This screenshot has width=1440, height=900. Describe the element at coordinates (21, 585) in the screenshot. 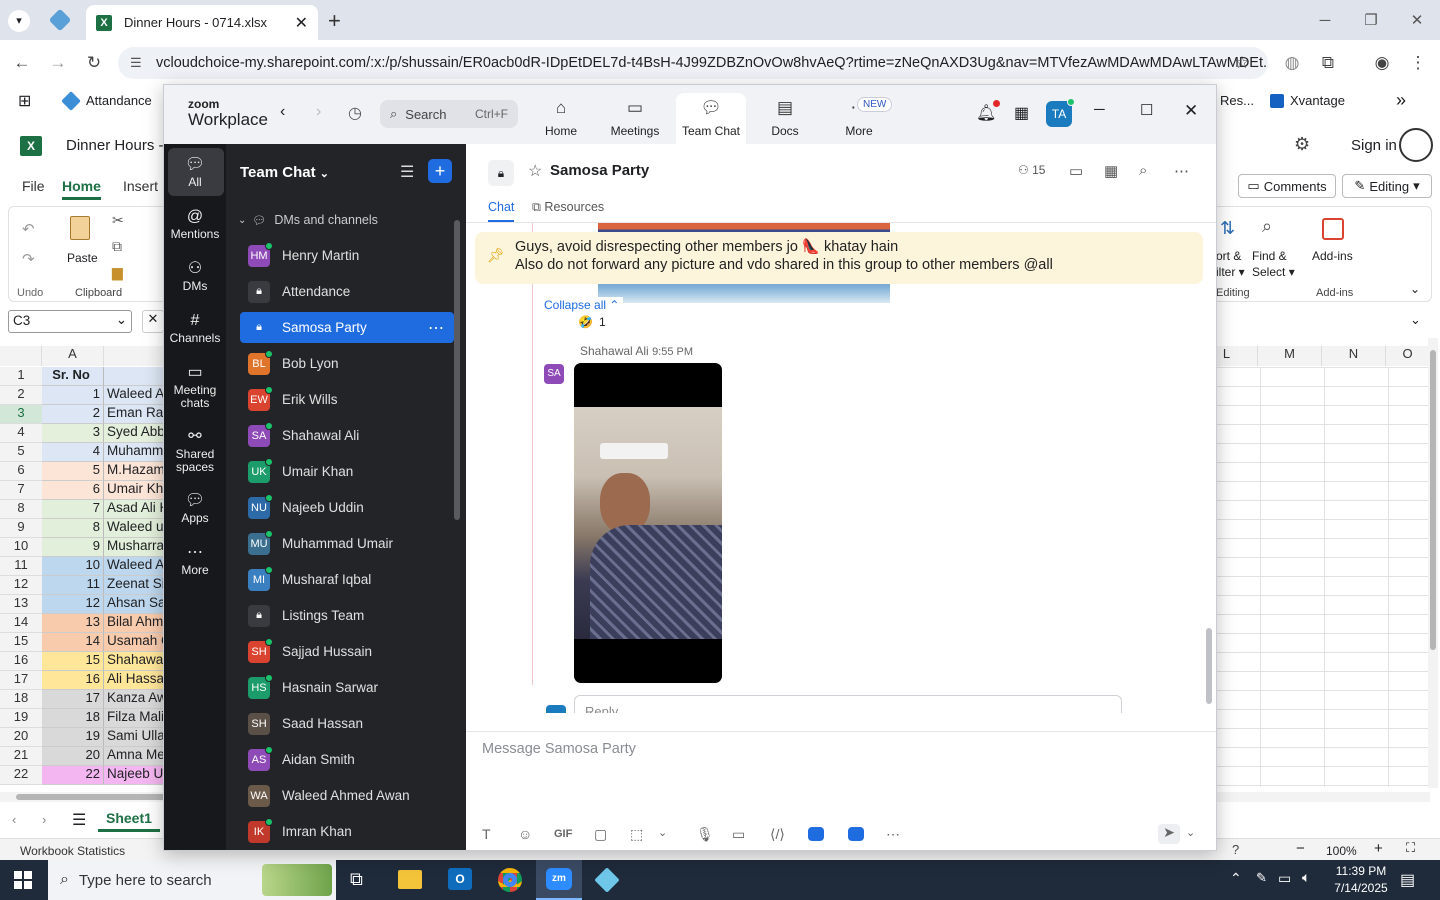

I see `row-header: 12` at that location.